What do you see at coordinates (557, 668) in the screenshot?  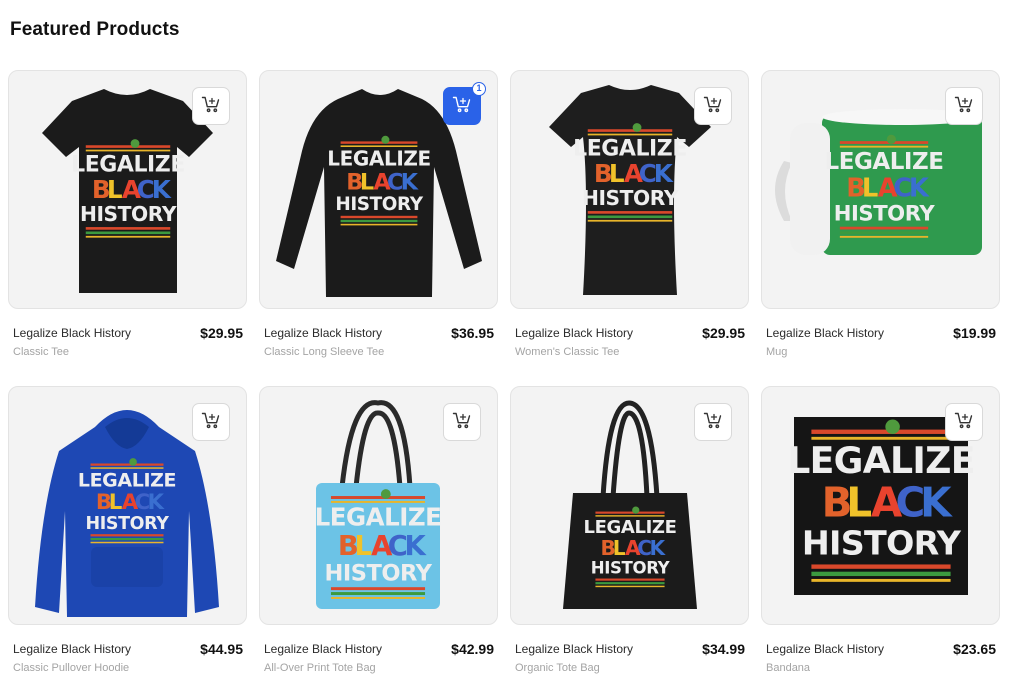 I see `product-type: Organic Tote Bag` at bounding box center [557, 668].